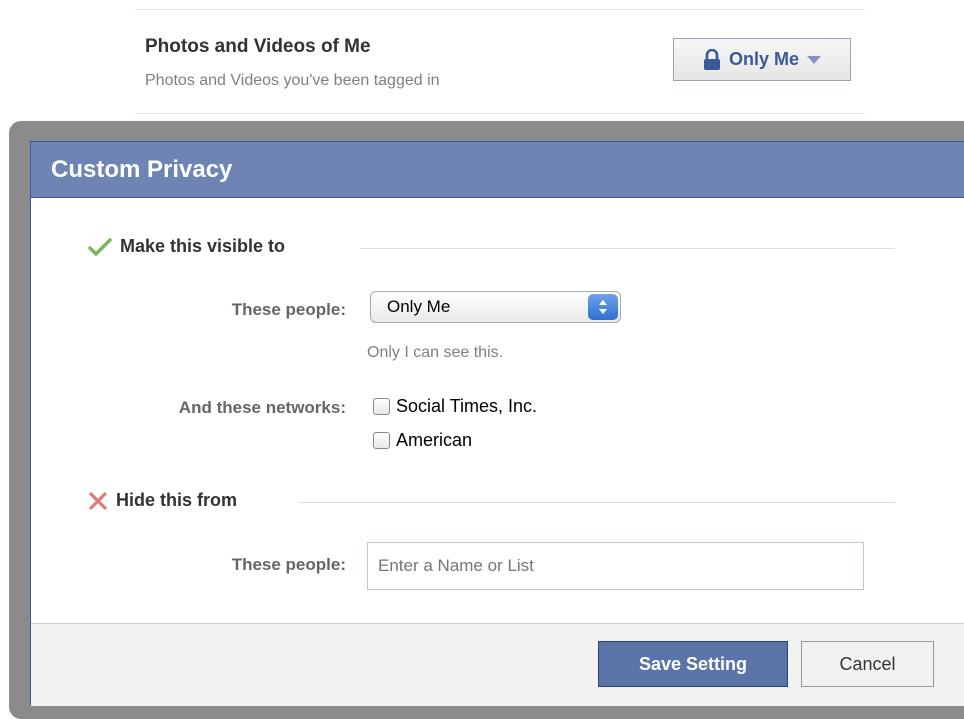 This screenshot has width=964, height=719. Describe the element at coordinates (98, 500) in the screenshot. I see `x-icon` at that location.